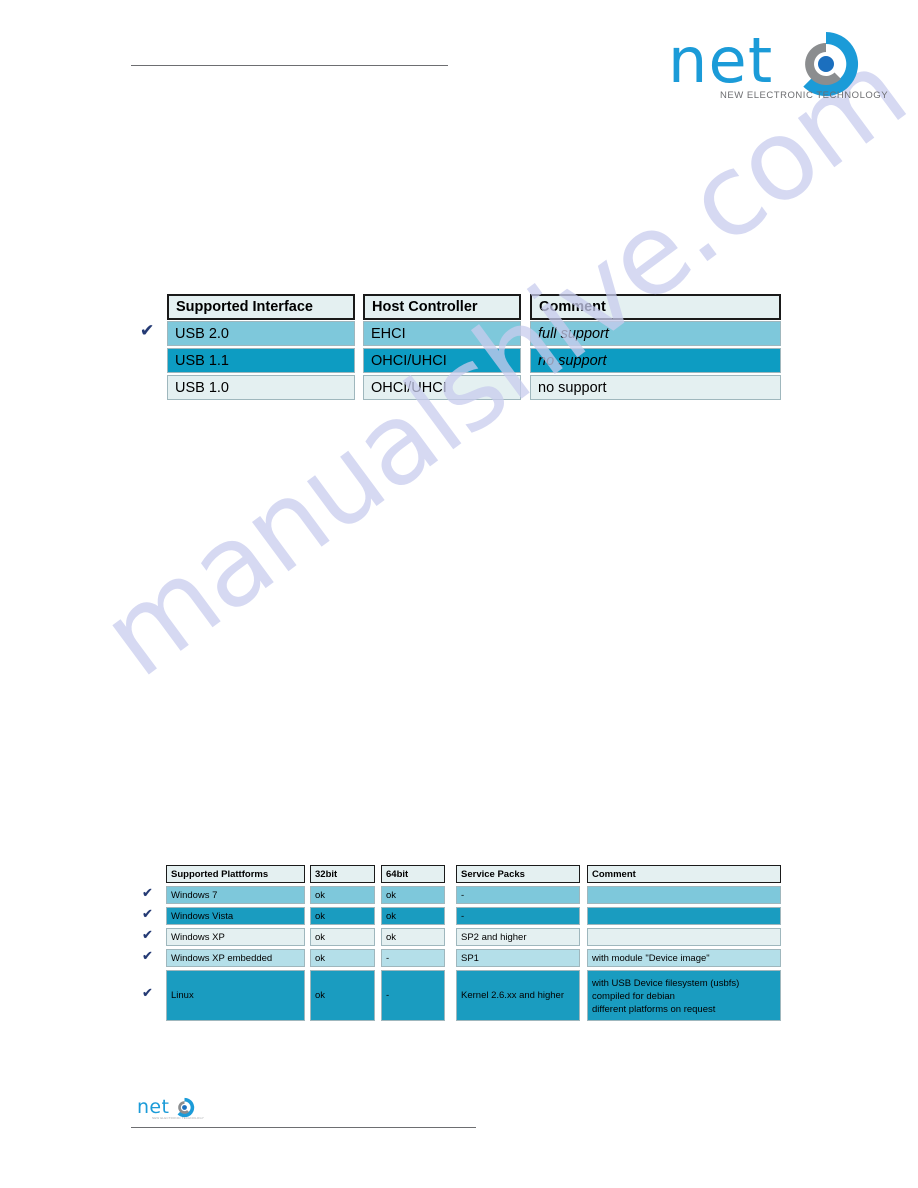 This screenshot has width=918, height=1188. What do you see at coordinates (153, 1107) in the screenshot?
I see `footer-logo-wordmark: net` at bounding box center [153, 1107].